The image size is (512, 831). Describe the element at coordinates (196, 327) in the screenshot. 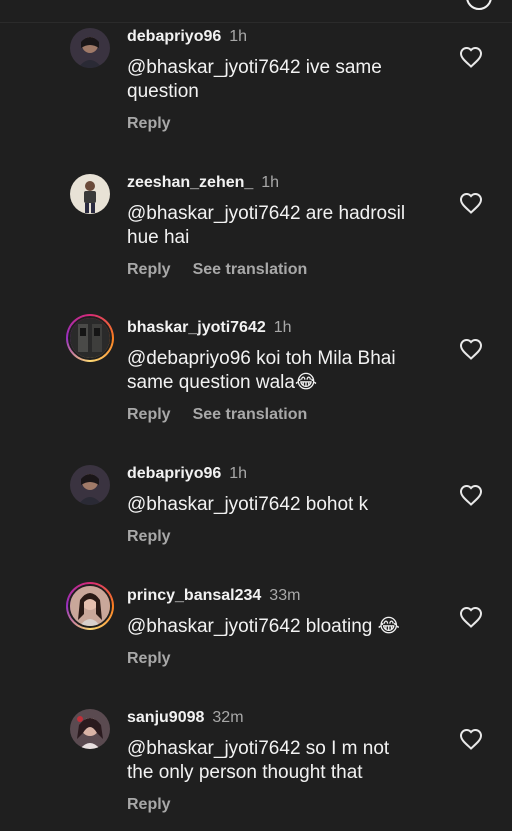

I see `username: bhaskar_jyoti7642` at that location.